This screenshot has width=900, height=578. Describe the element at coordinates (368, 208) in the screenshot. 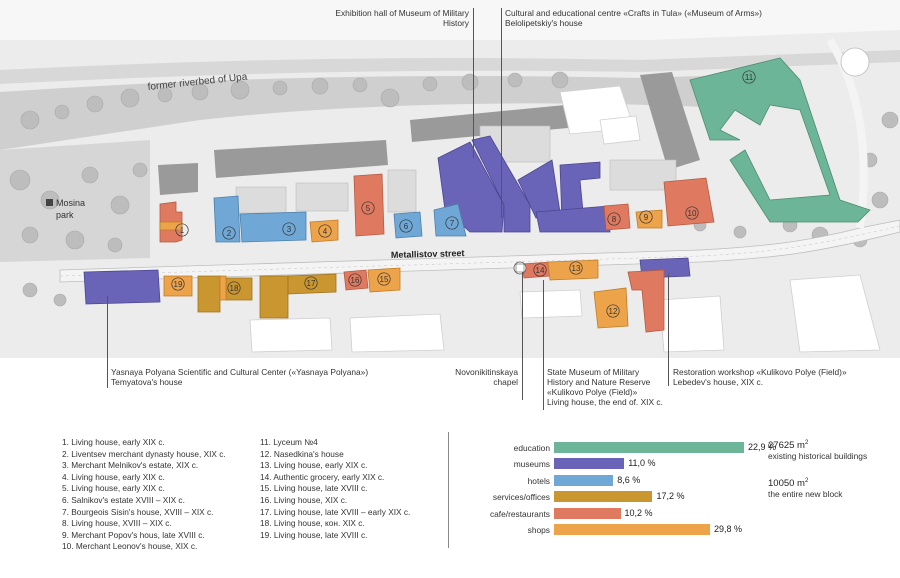

I see `building-number-label: 5` at that location.